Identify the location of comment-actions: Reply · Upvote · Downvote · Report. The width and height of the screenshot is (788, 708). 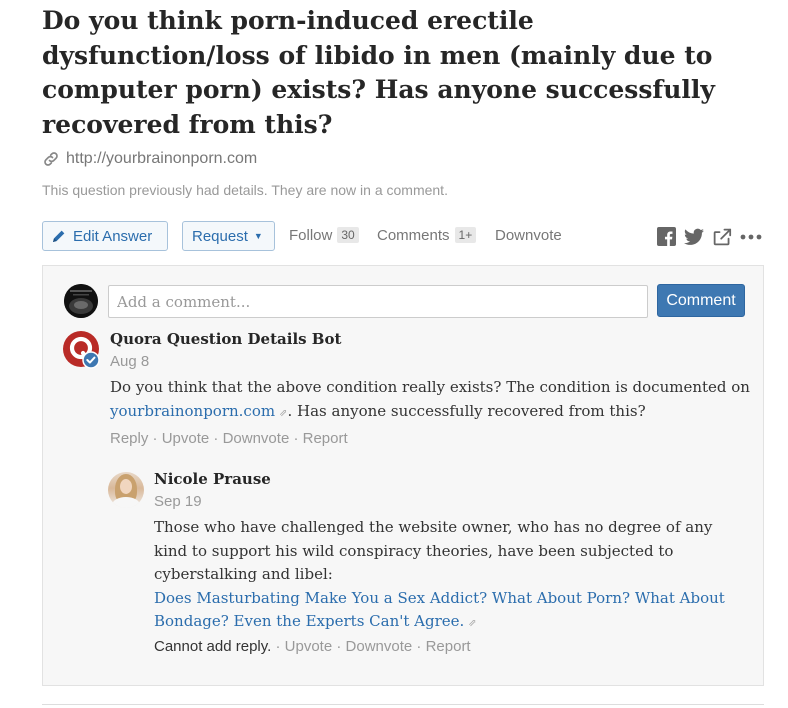
(229, 438).